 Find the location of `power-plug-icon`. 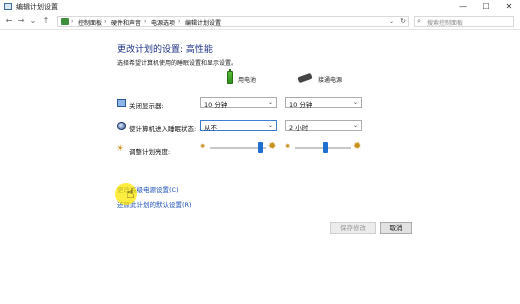

power-plug-icon is located at coordinates (305, 78).